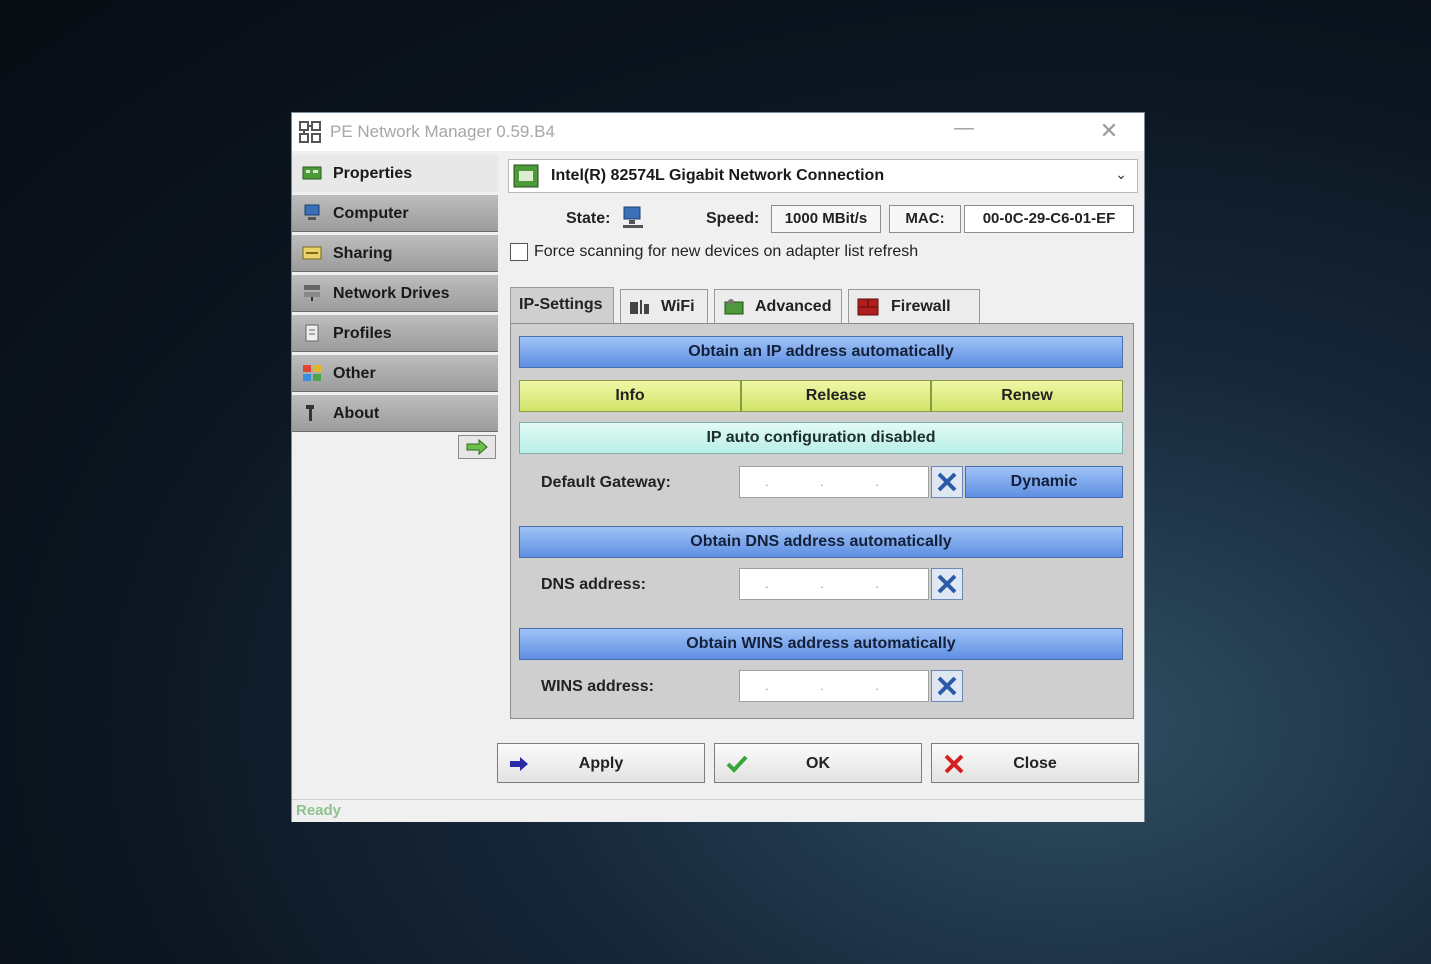 Image resolution: width=1431 pixels, height=964 pixels. Describe the element at coordinates (718, 132) in the screenshot. I see `title-bar: PE Network Manager 0.59.B4 — ✕` at that location.